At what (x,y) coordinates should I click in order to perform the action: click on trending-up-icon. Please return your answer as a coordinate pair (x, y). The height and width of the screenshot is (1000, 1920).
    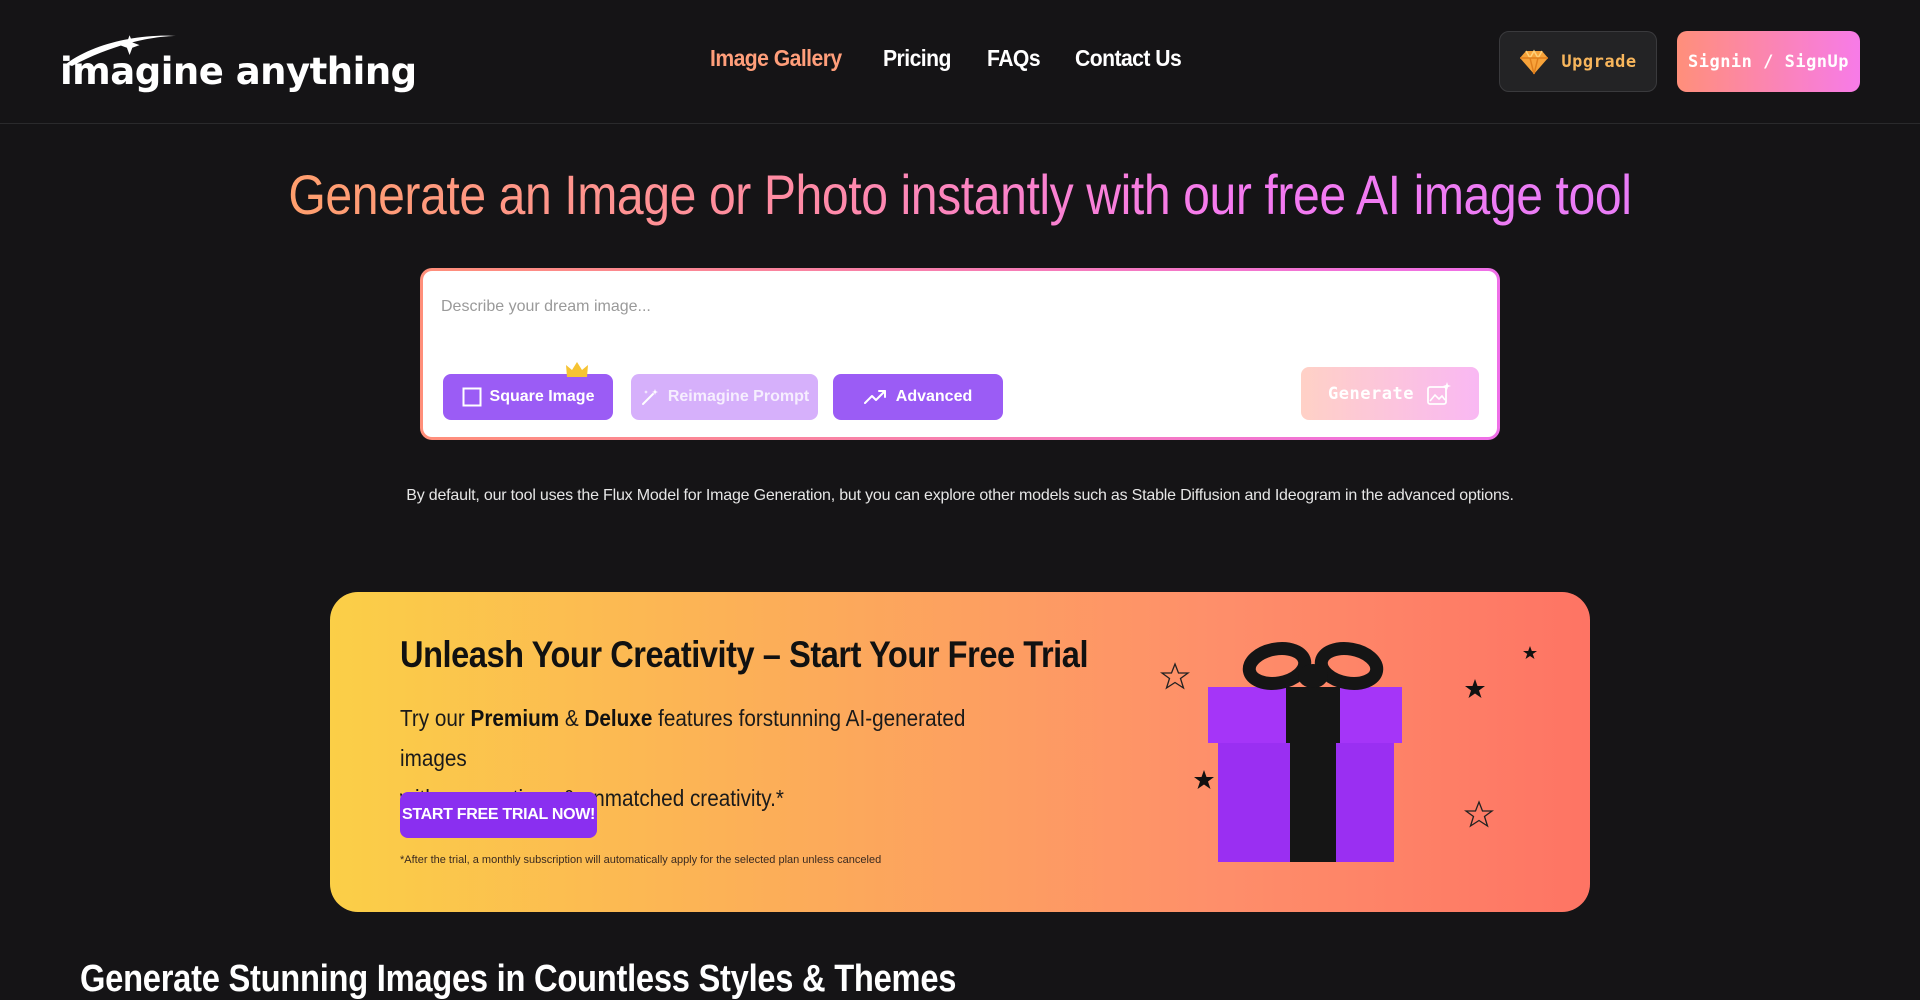
    Looking at the image, I should click on (874, 397).